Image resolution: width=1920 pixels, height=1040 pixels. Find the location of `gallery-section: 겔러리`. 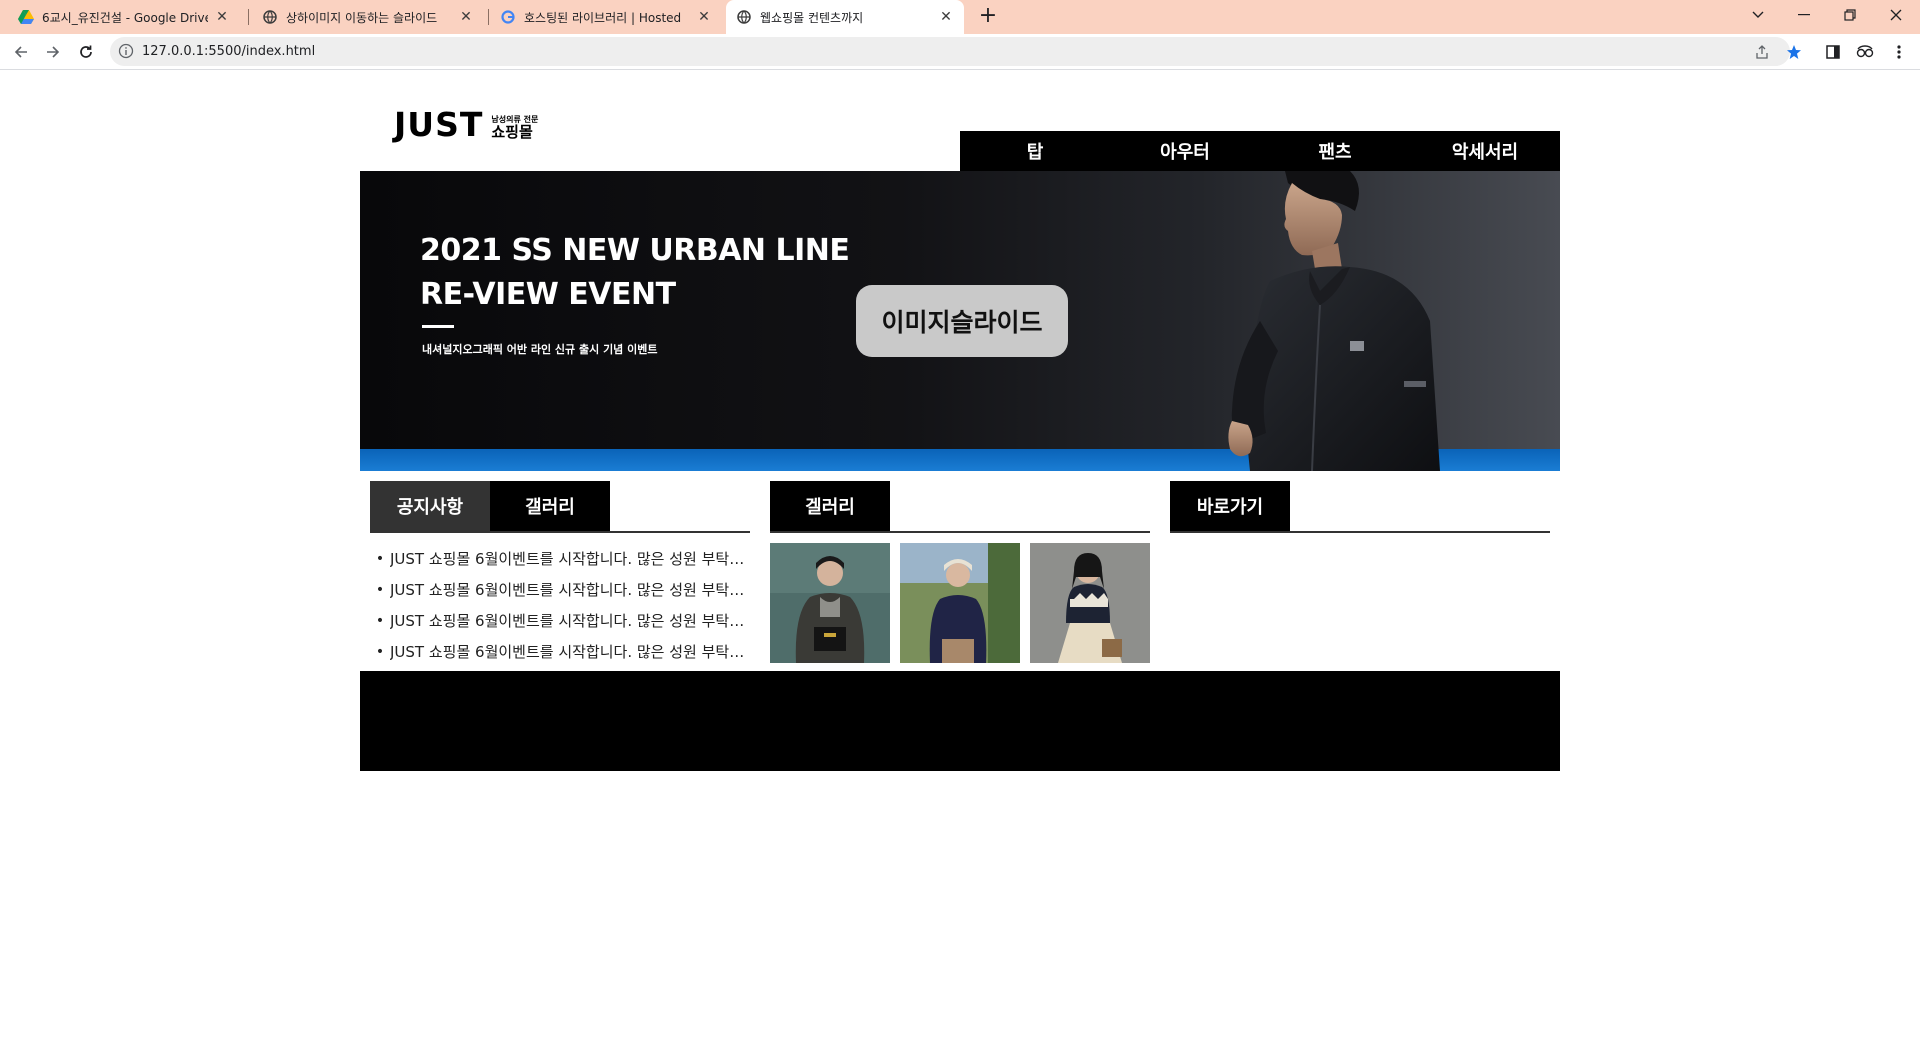

gallery-section: 겔러리 is located at coordinates (960, 576).